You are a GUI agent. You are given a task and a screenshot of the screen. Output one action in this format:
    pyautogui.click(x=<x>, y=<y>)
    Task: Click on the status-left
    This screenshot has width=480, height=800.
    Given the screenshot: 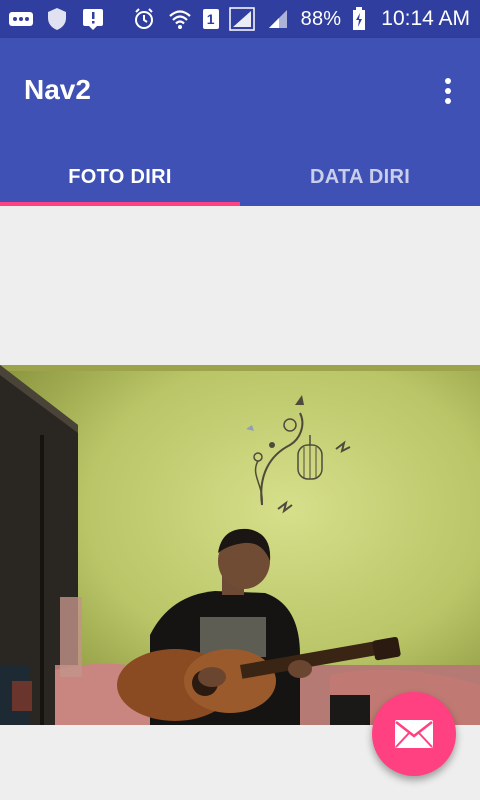 What is the action you would take?
    pyautogui.click(x=57, y=19)
    